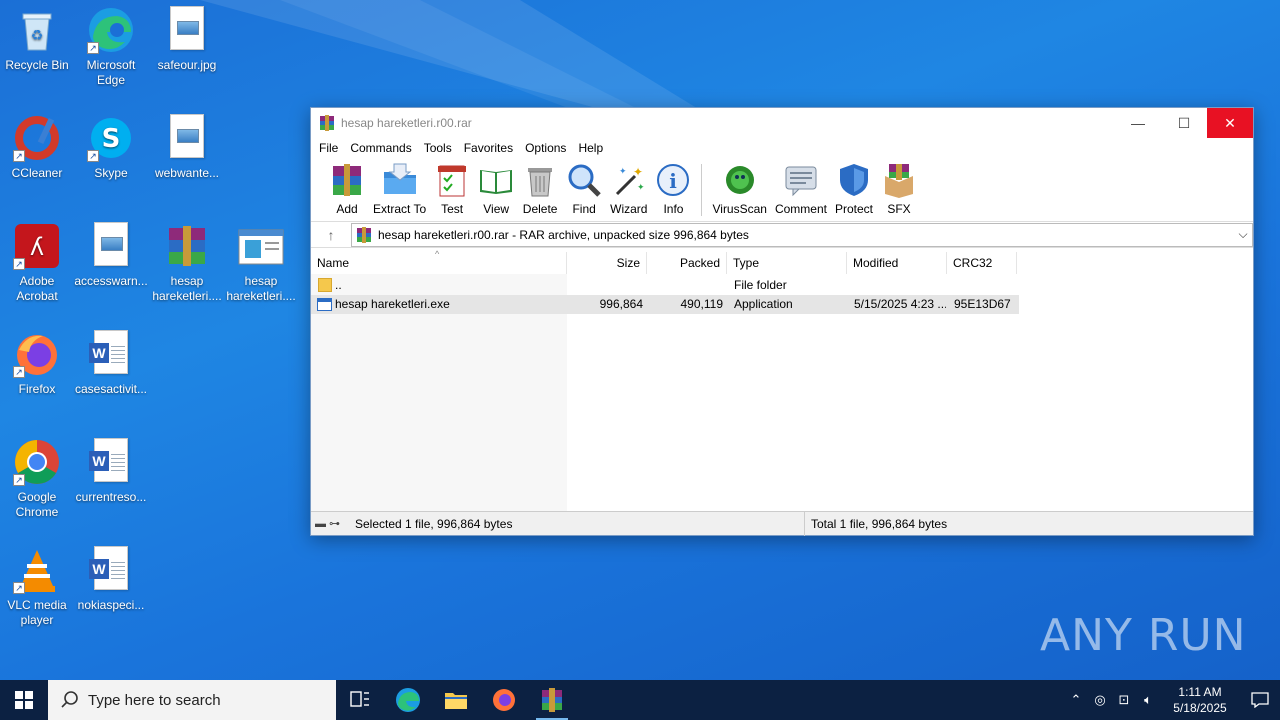  What do you see at coordinates (687, 263) in the screenshot?
I see `column-header-packed: Packed` at bounding box center [687, 263].